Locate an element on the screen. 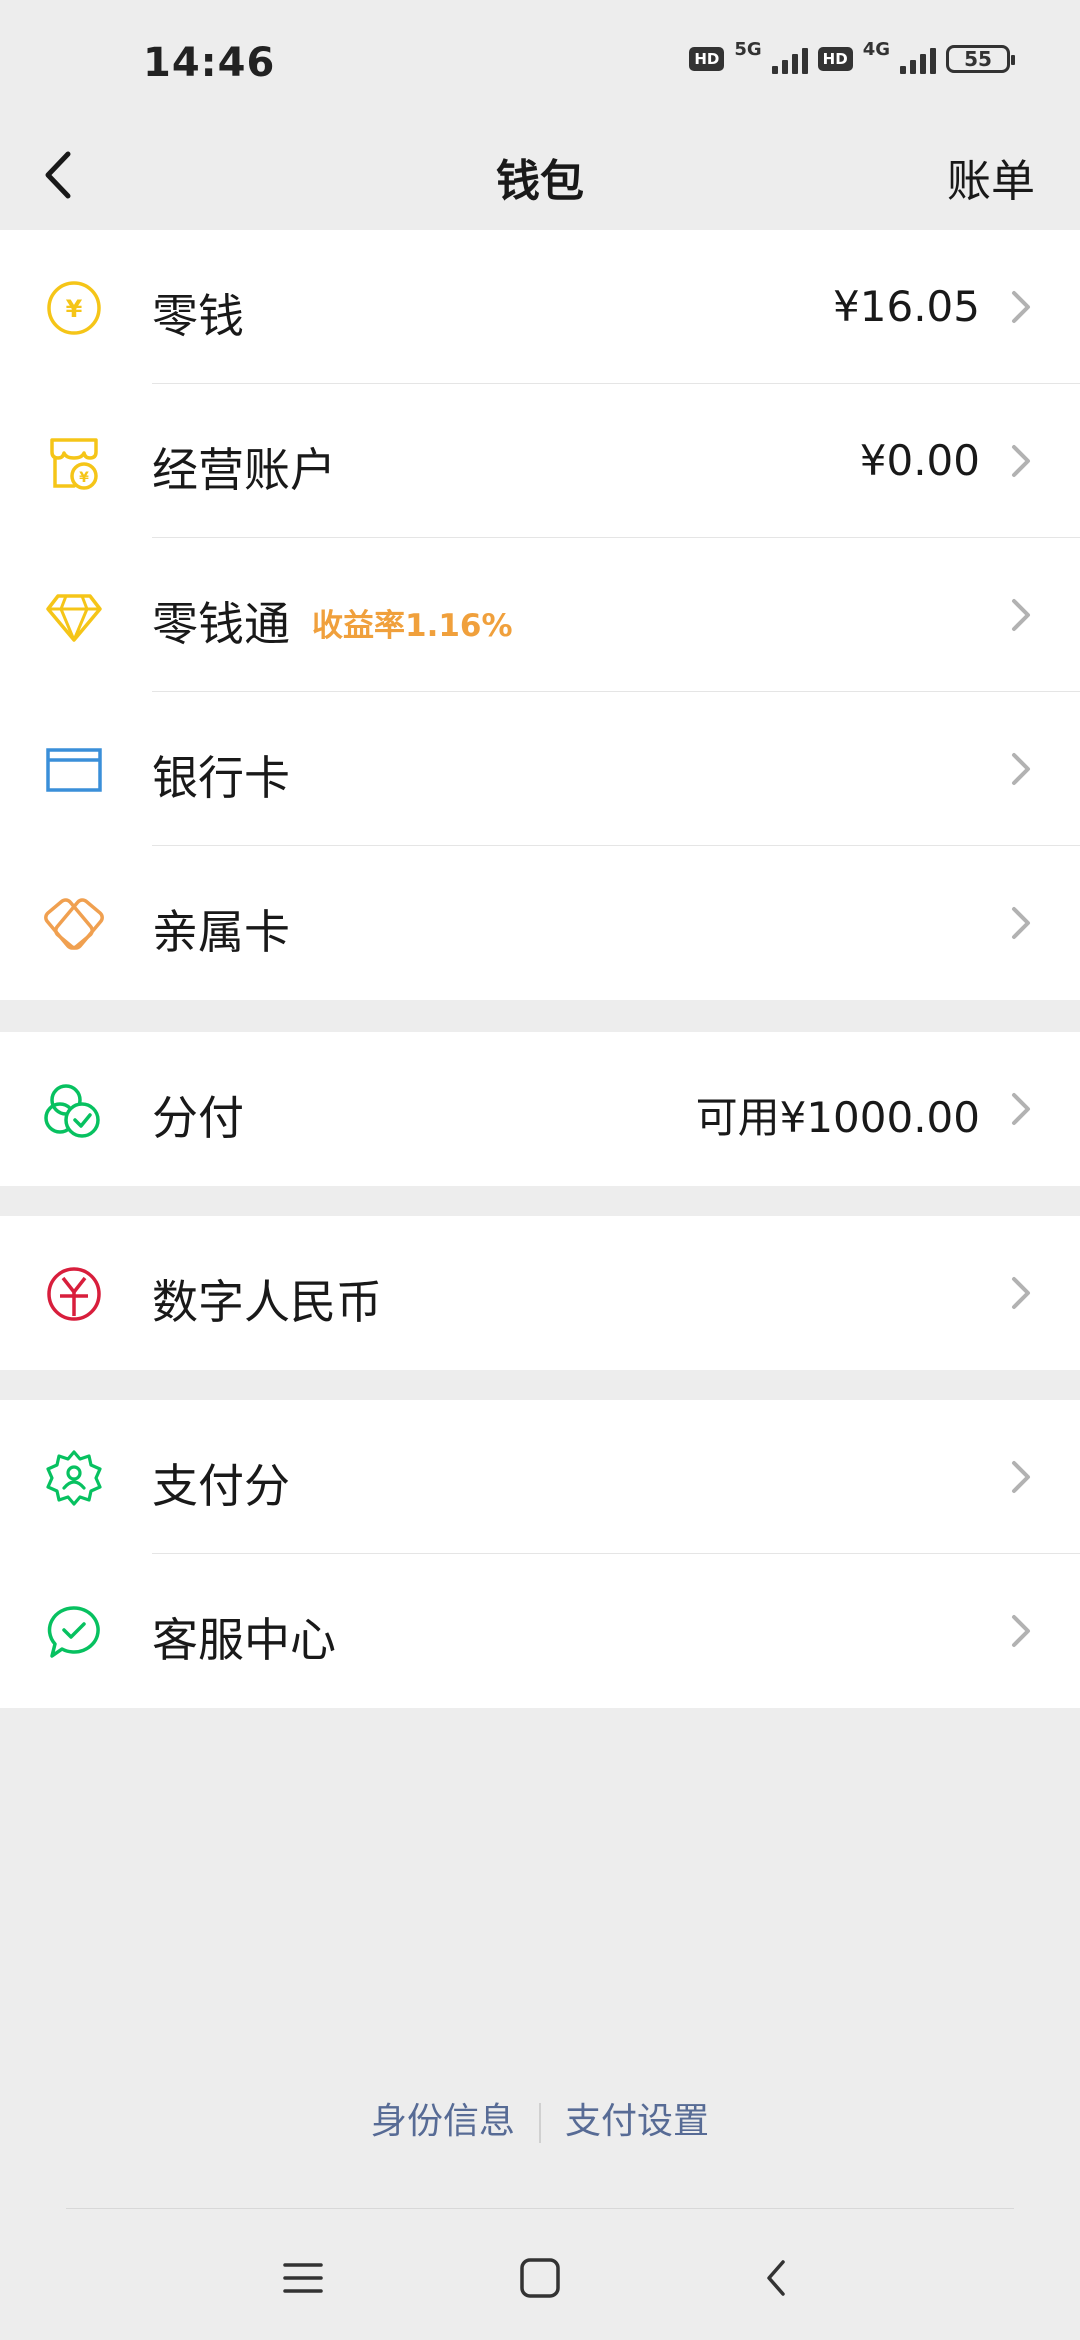 This screenshot has width=1080, height=2340. pay-score-row: 支付分 is located at coordinates (540, 1477).